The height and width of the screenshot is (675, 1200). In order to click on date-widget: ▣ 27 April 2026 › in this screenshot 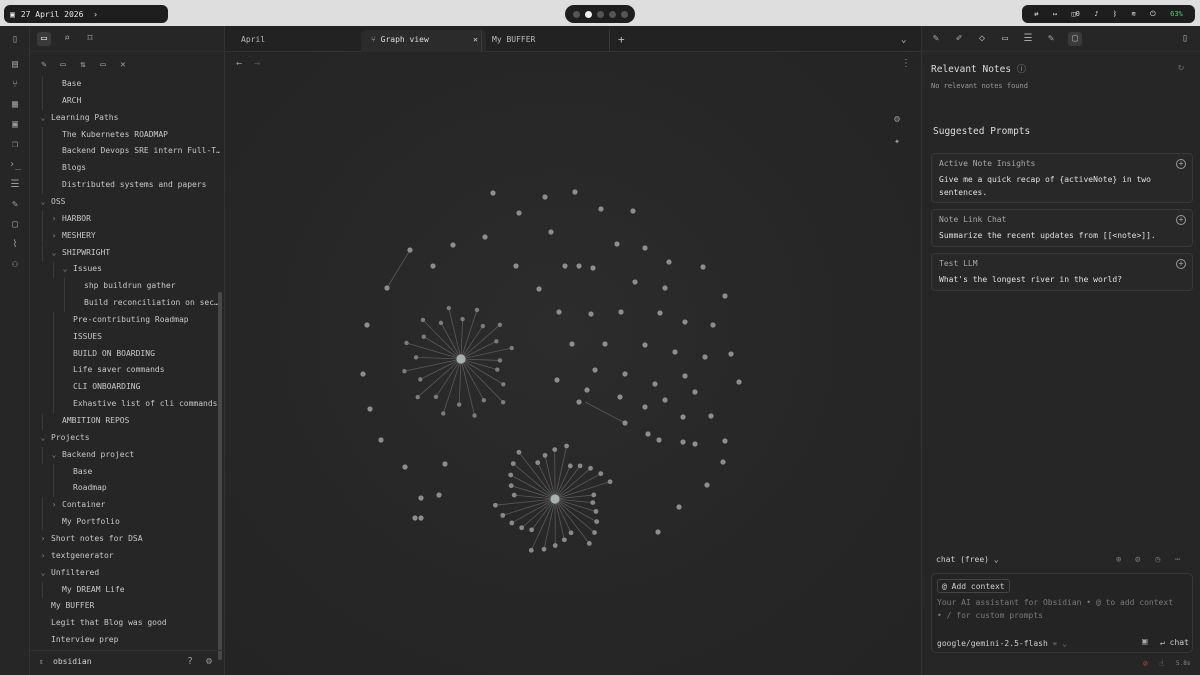, I will do `click(86, 14)`.